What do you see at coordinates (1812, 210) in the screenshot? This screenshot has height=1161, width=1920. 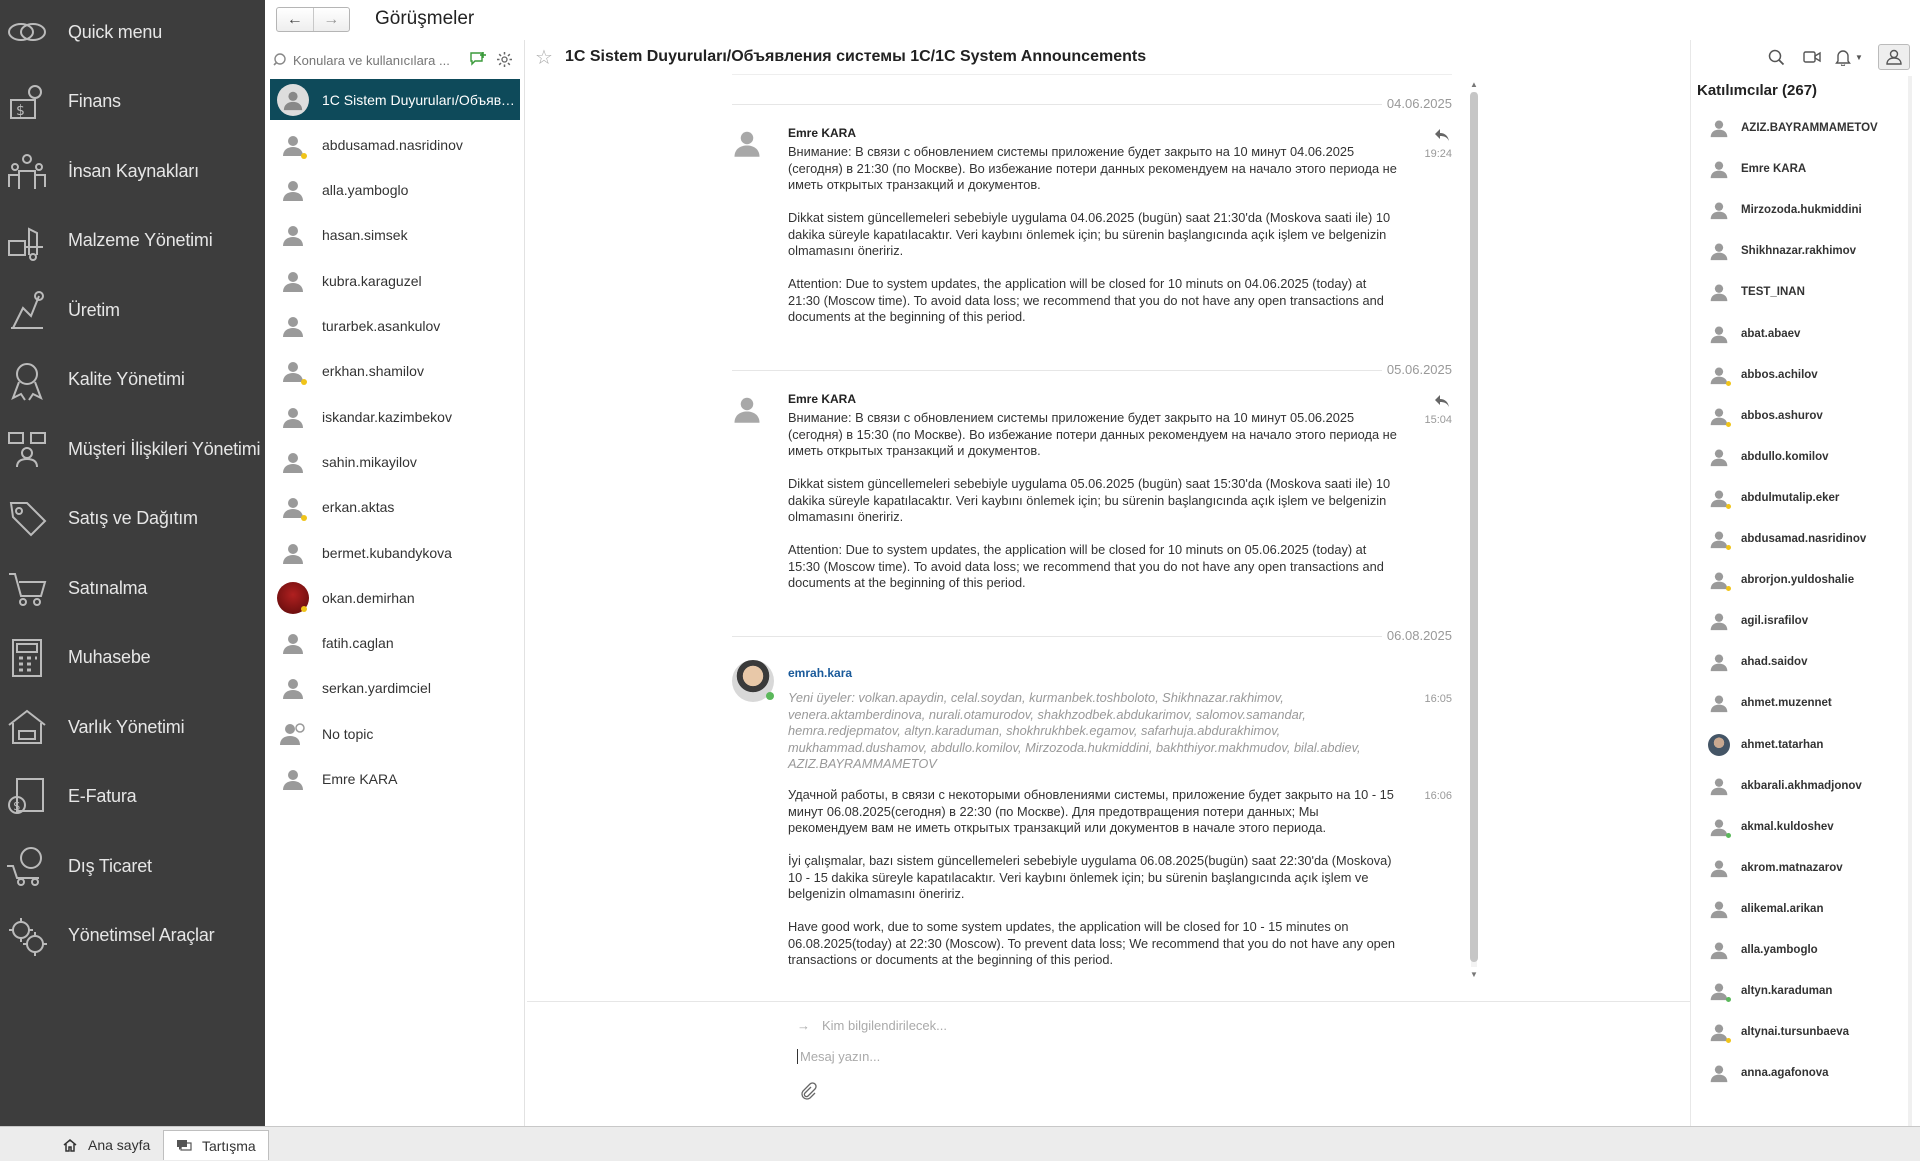 I see `participant-item: Mirzozoda.hukmiddini` at bounding box center [1812, 210].